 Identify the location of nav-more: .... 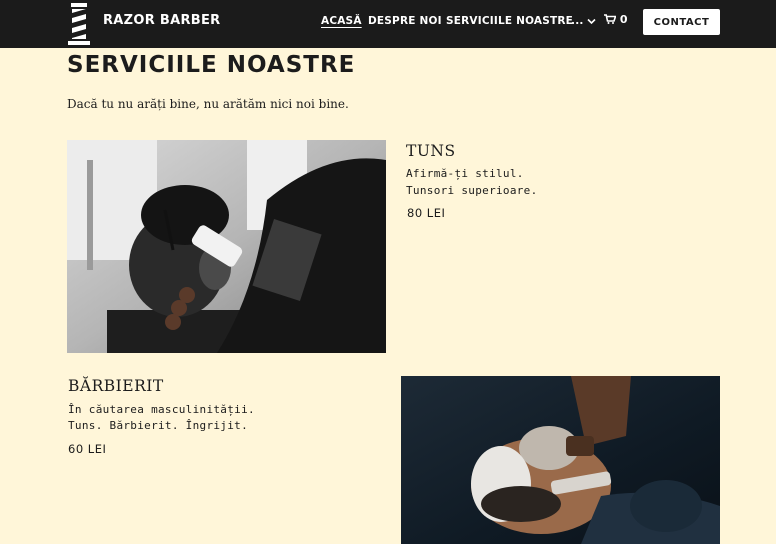
(577, 21).